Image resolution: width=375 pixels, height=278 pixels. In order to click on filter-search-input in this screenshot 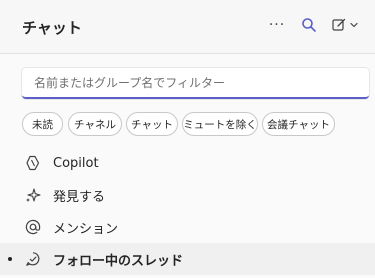, I will do `click(195, 82)`.